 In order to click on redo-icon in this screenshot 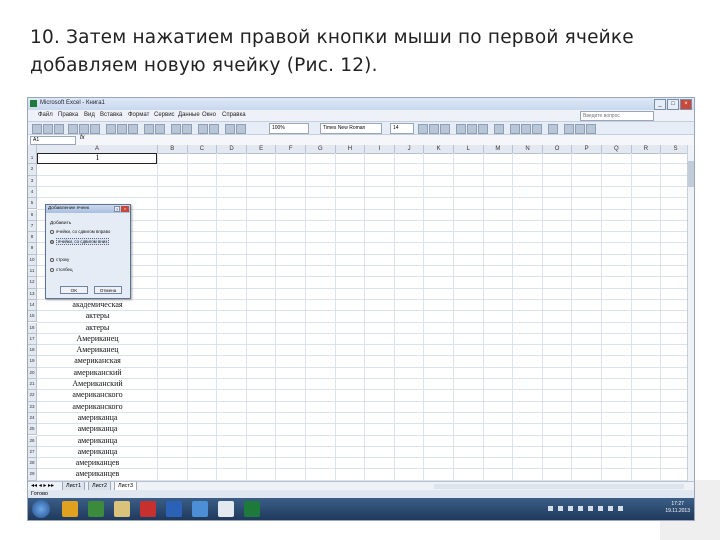, I will do `click(160, 129)`.